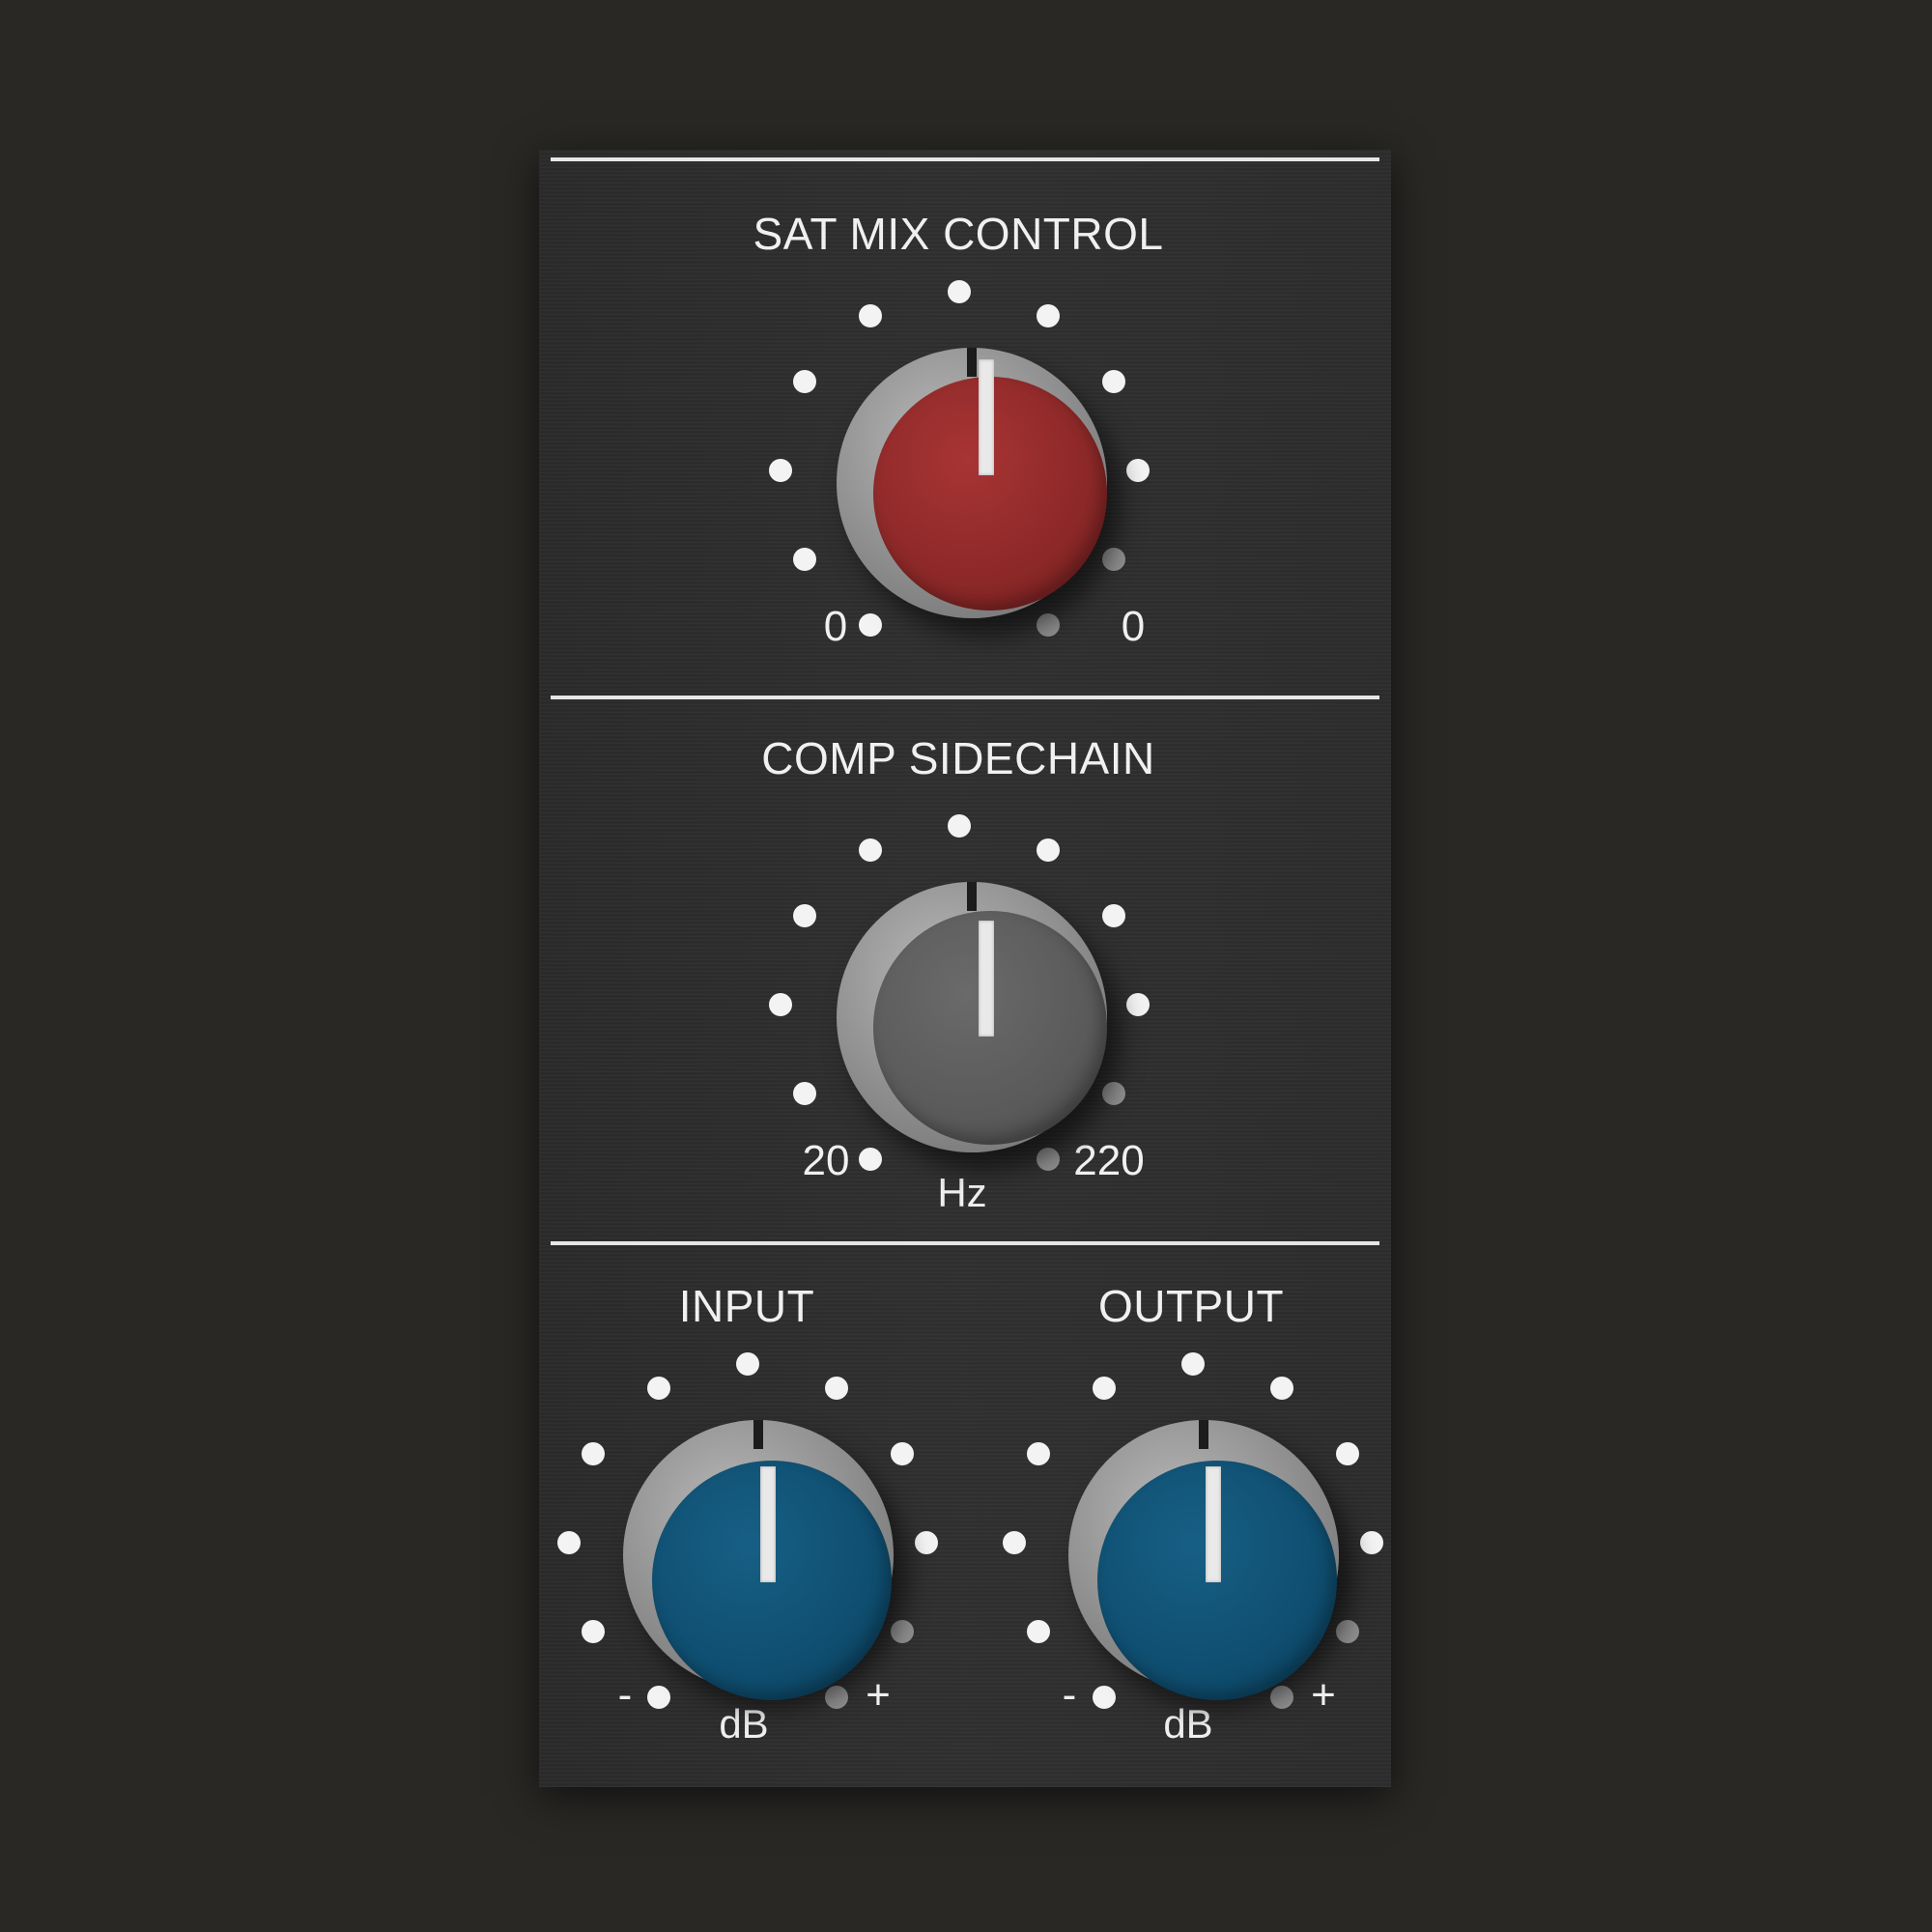  What do you see at coordinates (758, 1560) in the screenshot?
I see `input-knob` at bounding box center [758, 1560].